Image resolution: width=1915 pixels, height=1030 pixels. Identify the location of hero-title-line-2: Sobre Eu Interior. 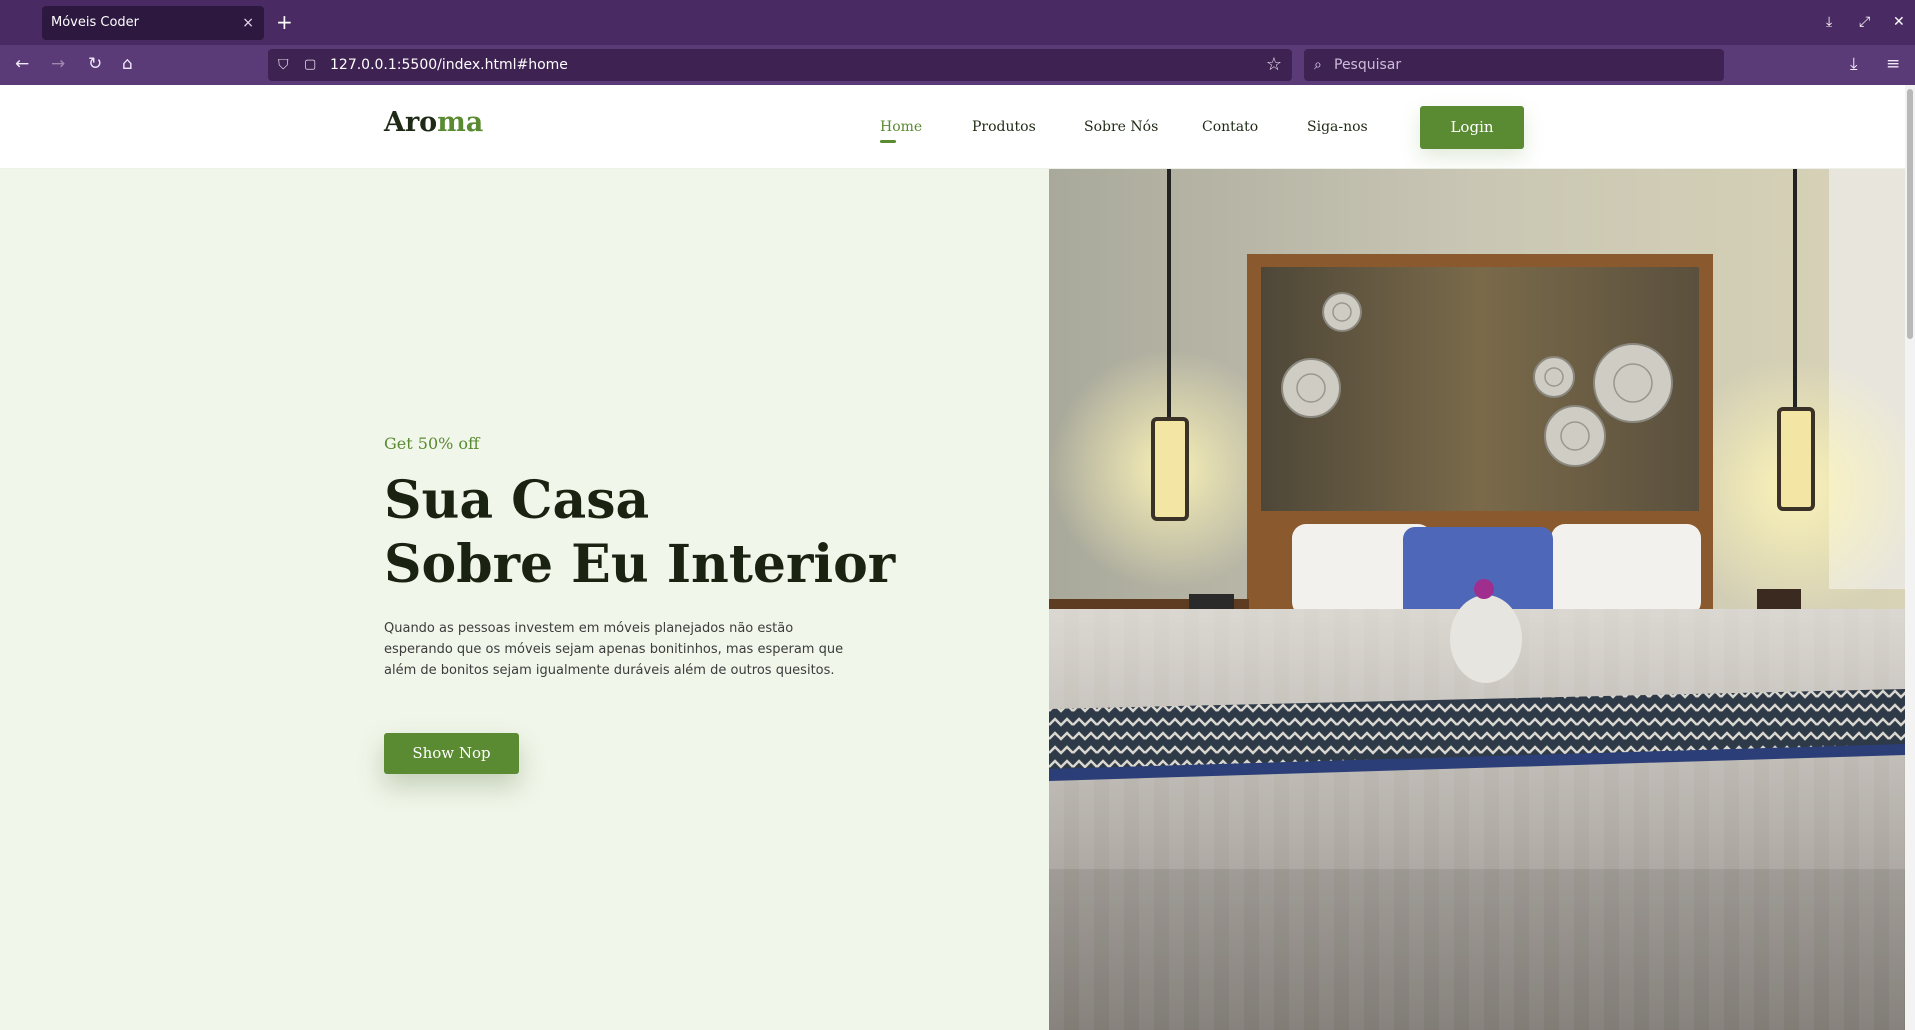
(640, 564).